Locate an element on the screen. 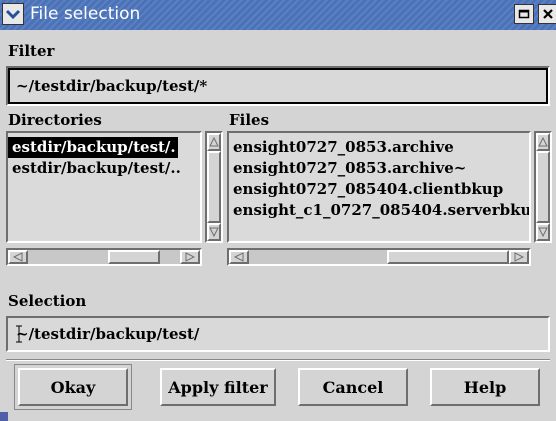 The width and height of the screenshot is (556, 421). files-vscrollbar is located at coordinates (543, 187).